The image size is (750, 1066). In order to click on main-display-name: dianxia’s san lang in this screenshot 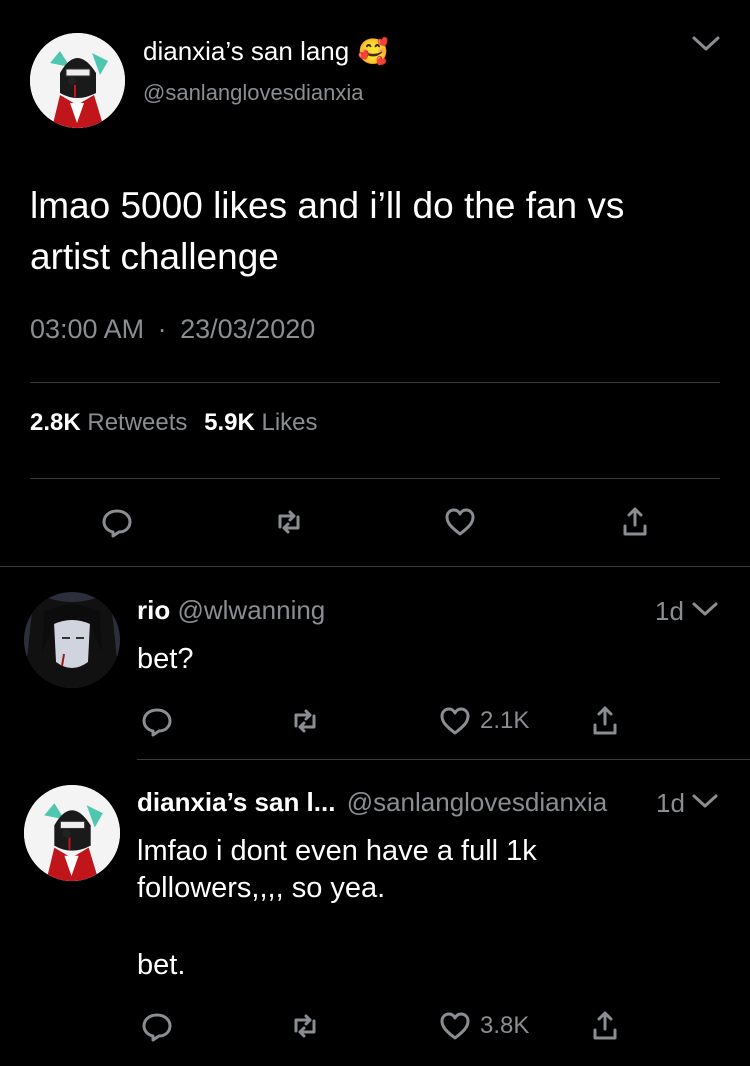, I will do `click(246, 51)`.